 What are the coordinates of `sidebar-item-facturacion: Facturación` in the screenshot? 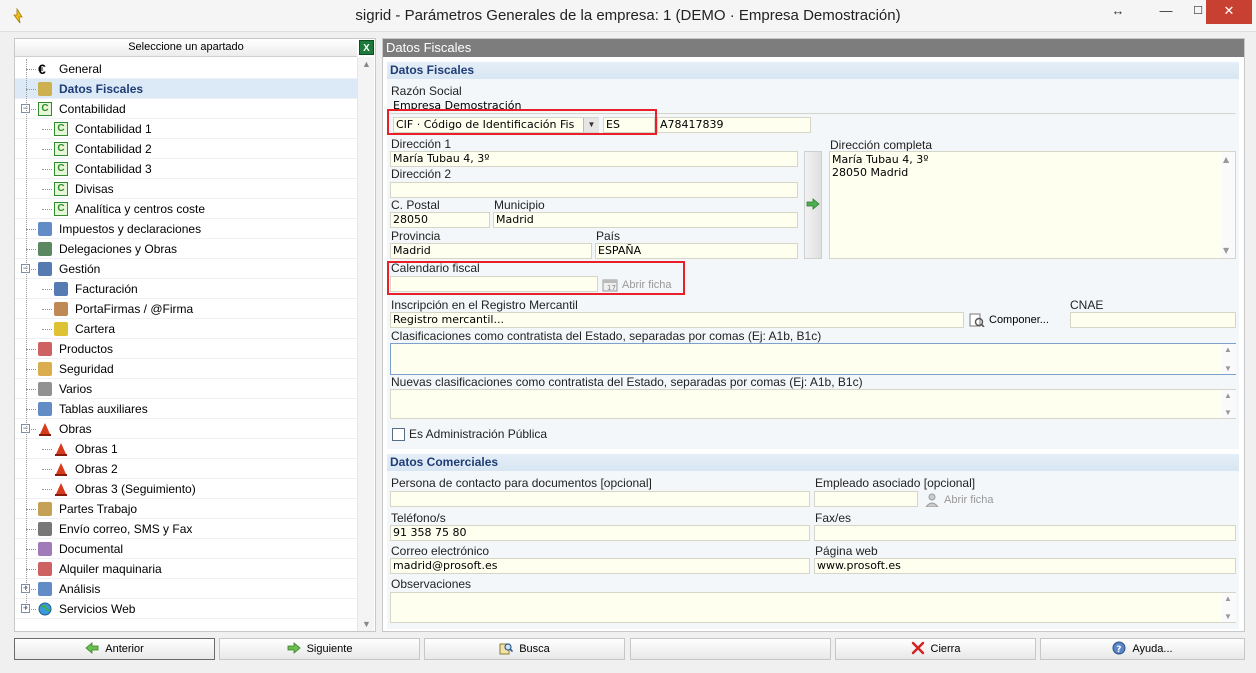 It's located at (186, 289).